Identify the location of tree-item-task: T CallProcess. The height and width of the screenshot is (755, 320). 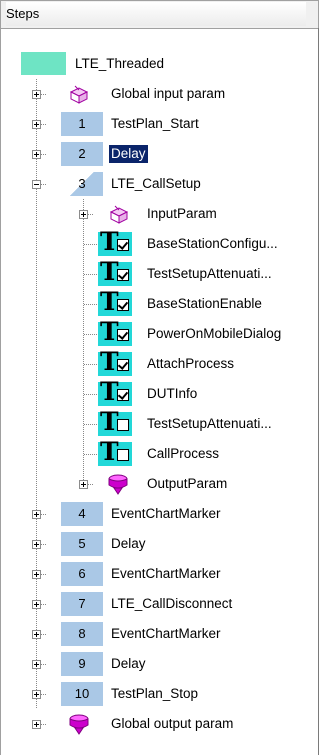
(160, 453).